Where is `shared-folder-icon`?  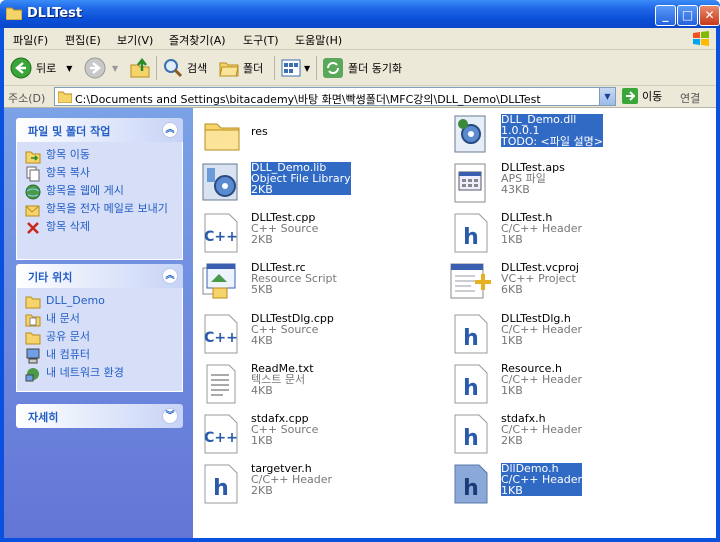
shared-folder-icon is located at coordinates (33, 338).